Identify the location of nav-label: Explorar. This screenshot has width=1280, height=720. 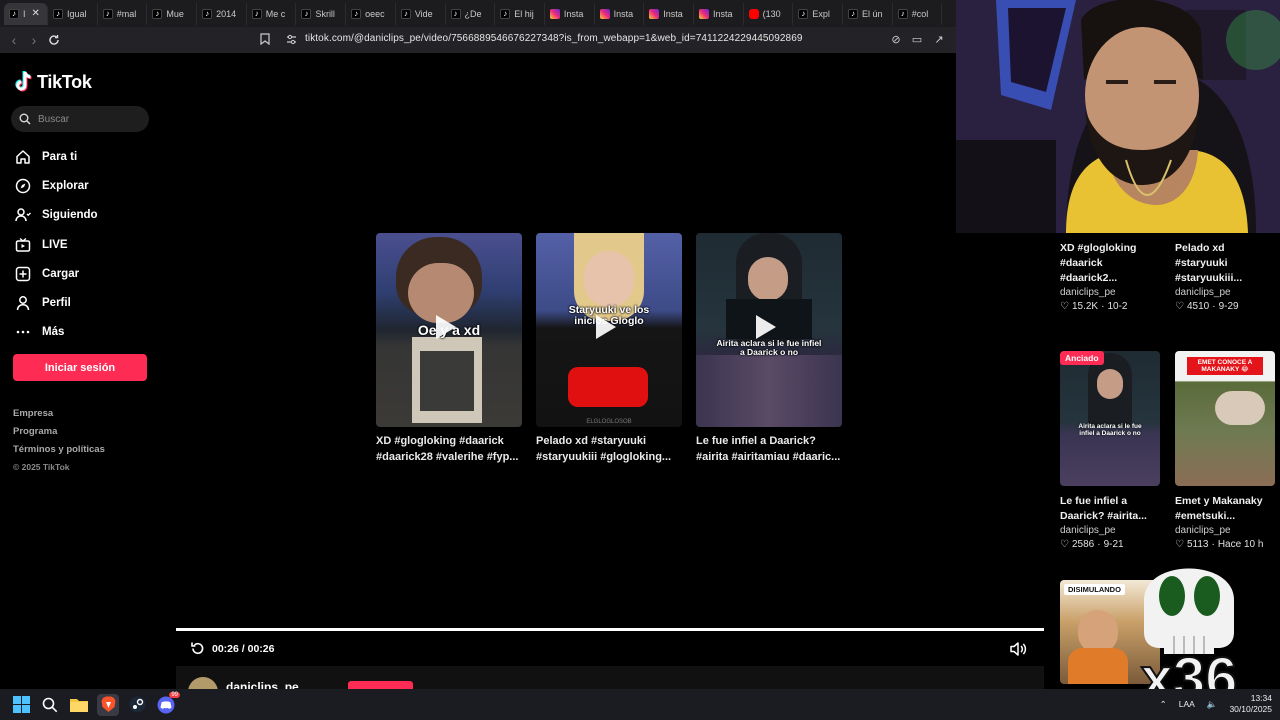
(65, 185).